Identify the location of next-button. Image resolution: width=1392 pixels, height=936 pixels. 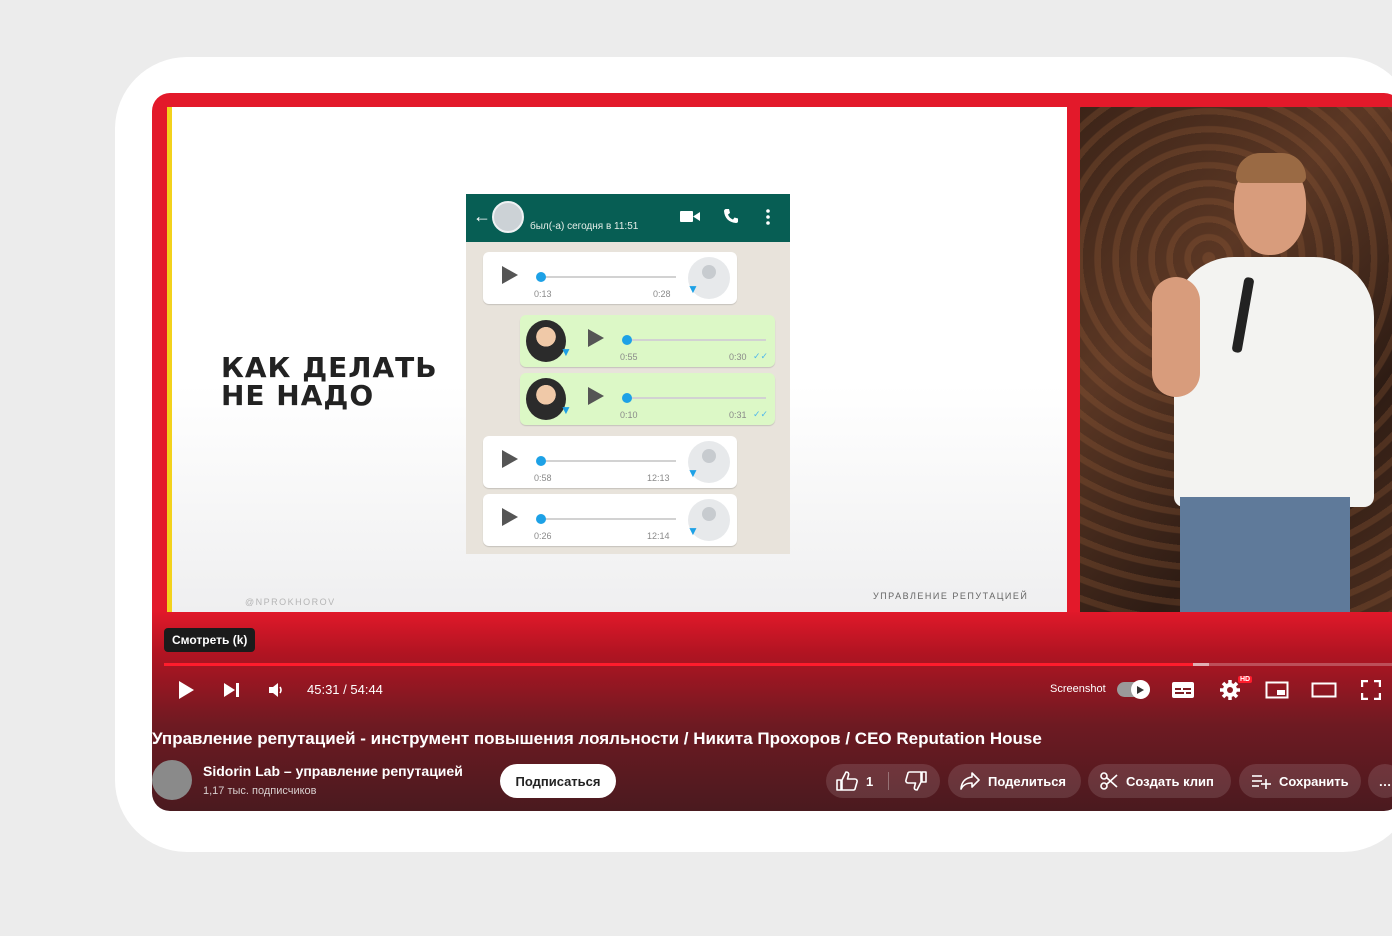
(232, 690).